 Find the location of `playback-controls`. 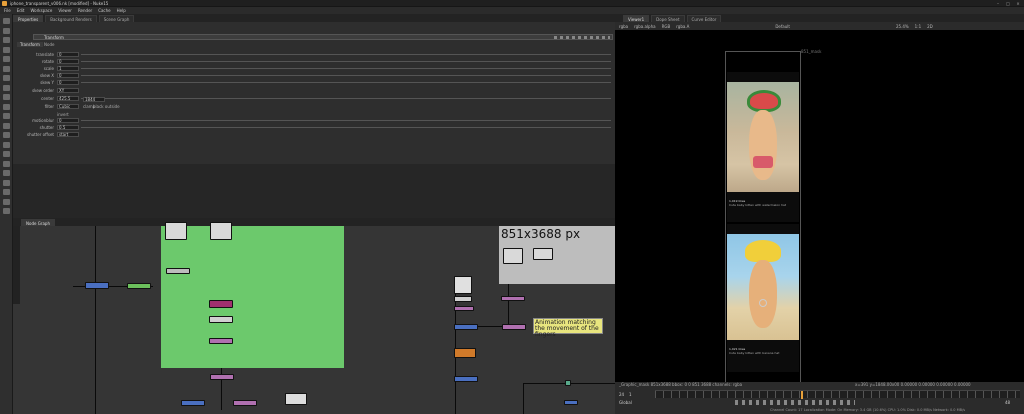

playback-controls is located at coordinates (795, 402).